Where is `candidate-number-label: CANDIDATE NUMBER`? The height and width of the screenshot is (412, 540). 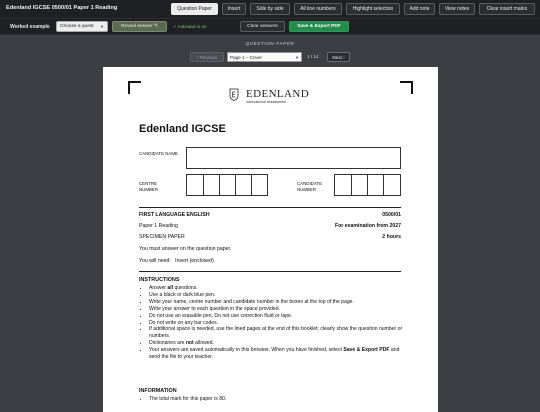
candidate-number-label: CANDIDATE NUMBER is located at coordinates (310, 186).